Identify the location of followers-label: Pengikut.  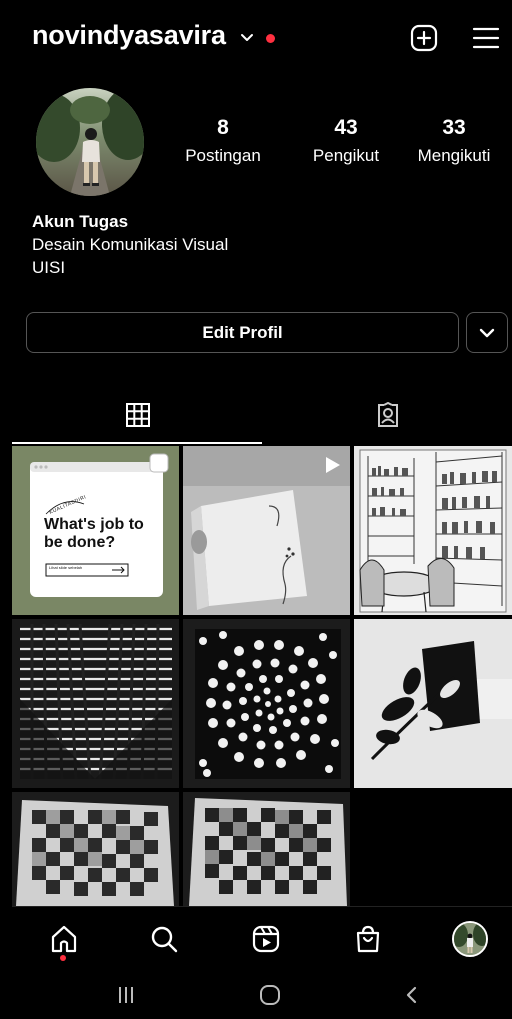
(346, 155).